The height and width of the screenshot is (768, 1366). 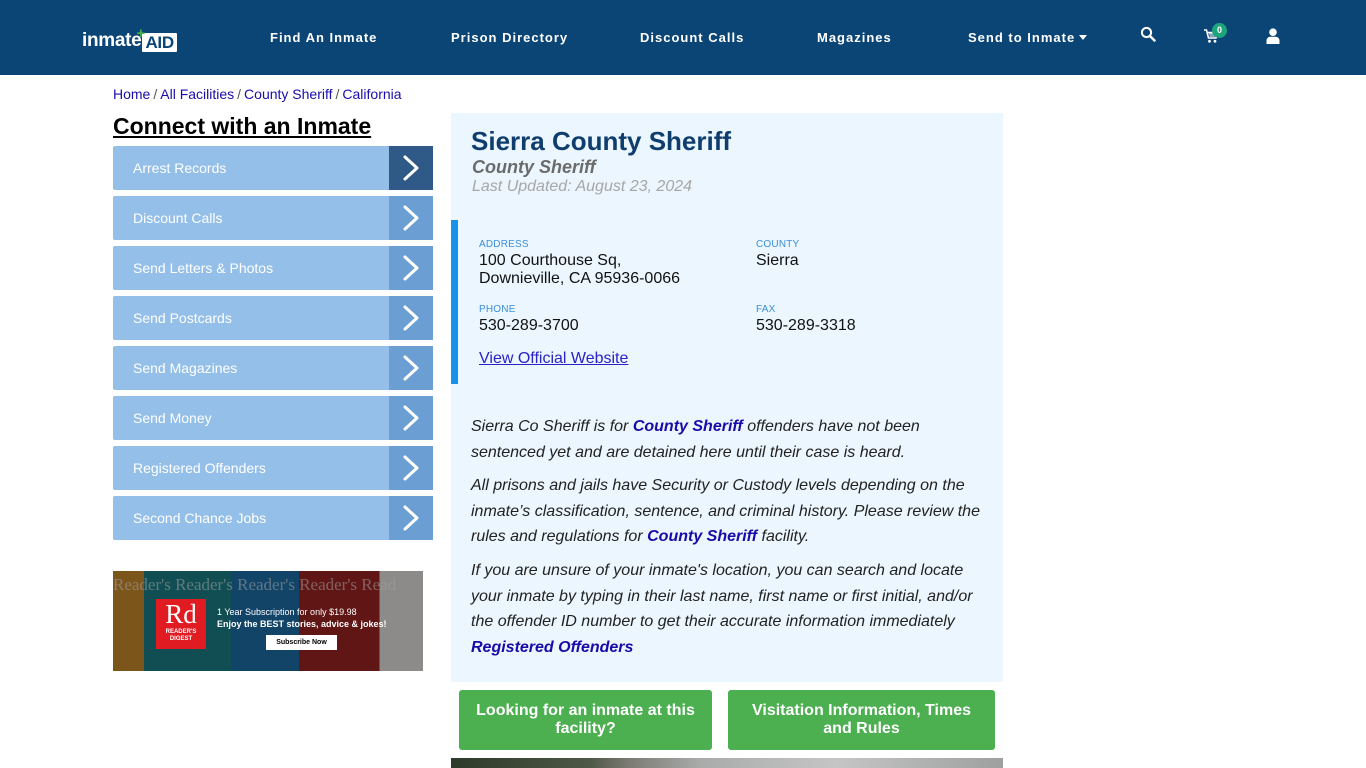 I want to click on ad-logo-digest: DIGEST, so click(x=181, y=639).